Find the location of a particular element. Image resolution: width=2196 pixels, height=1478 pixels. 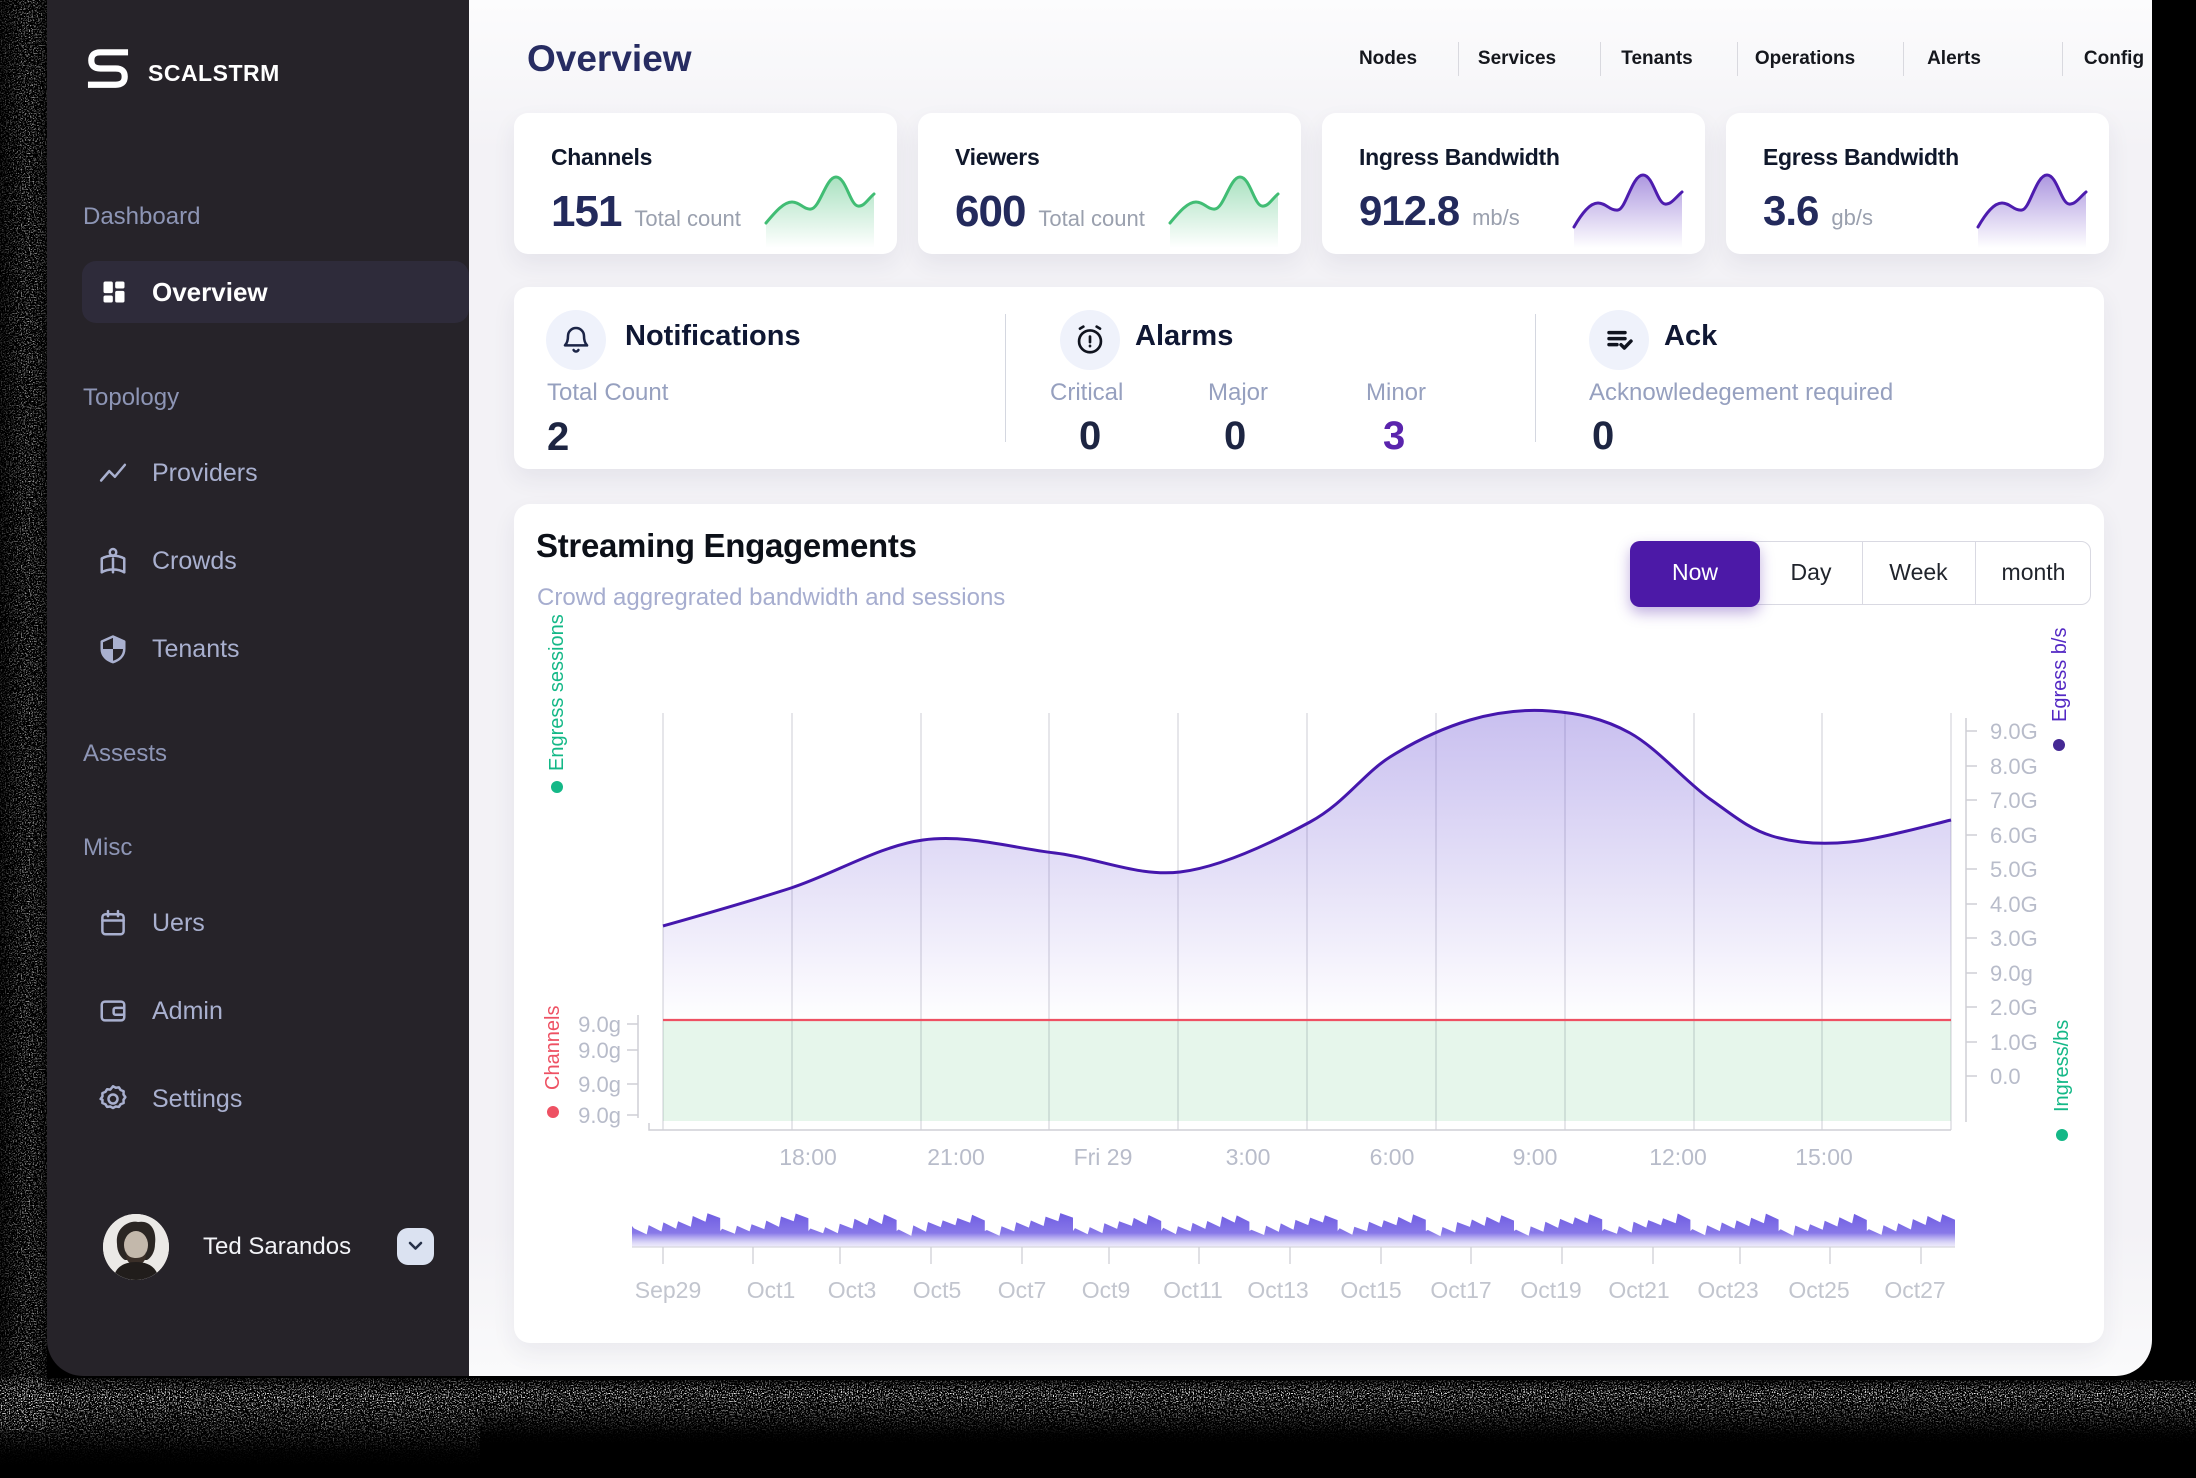

svg-text: 9:00 is located at coordinates (1535, 1157).